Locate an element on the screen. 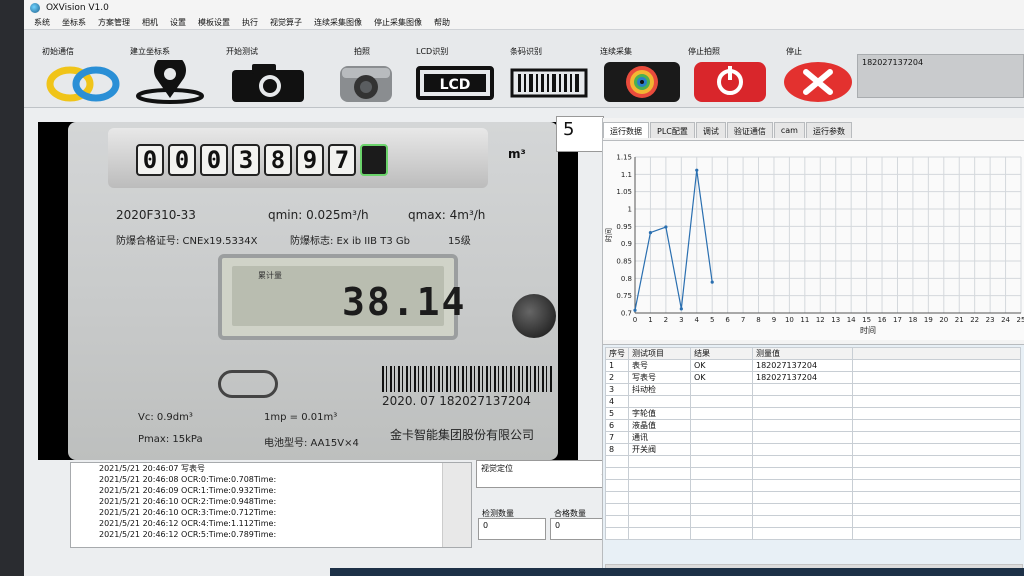  x-tick-label: 22 is located at coordinates (974, 320).